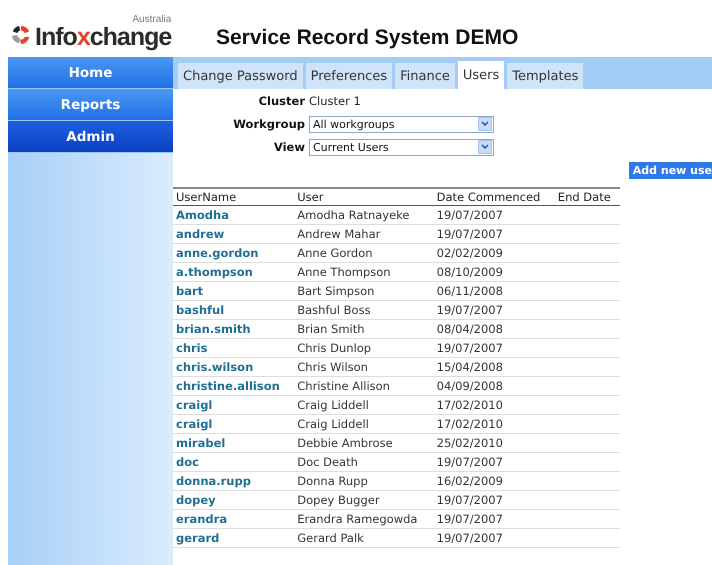 The height and width of the screenshot is (565, 712). What do you see at coordinates (90, 105) in the screenshot?
I see `nav-item: Reports` at bounding box center [90, 105].